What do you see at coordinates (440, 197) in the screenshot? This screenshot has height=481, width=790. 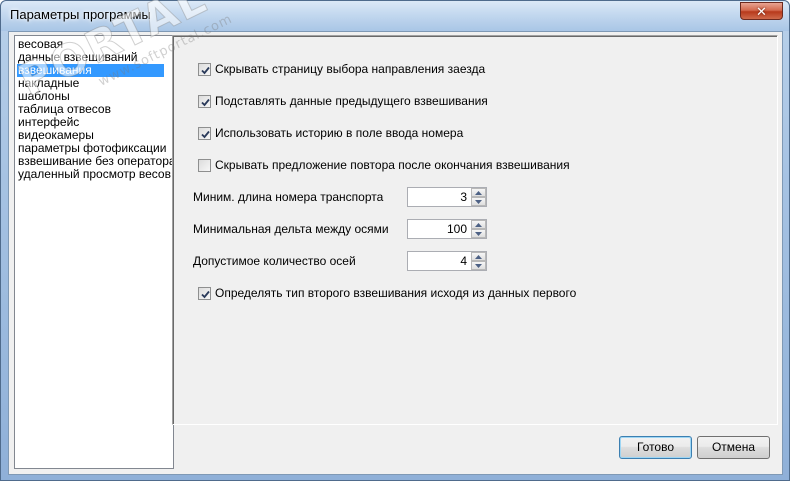 I see `min-number-length-input` at bounding box center [440, 197].